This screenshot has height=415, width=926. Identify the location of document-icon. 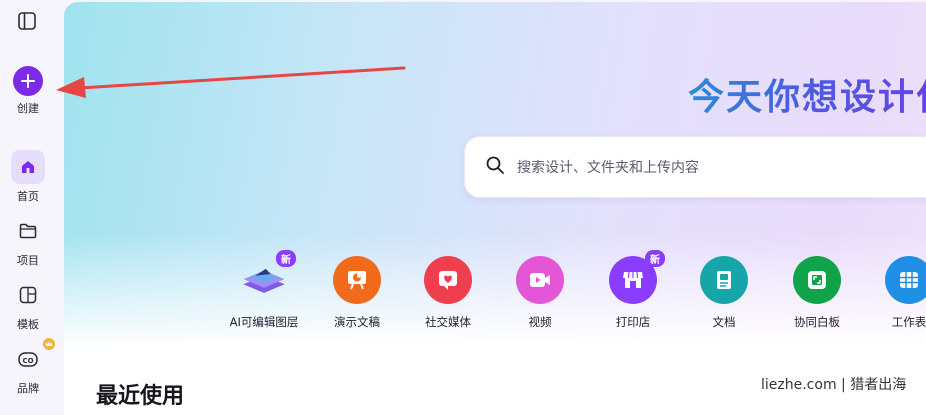
(724, 280).